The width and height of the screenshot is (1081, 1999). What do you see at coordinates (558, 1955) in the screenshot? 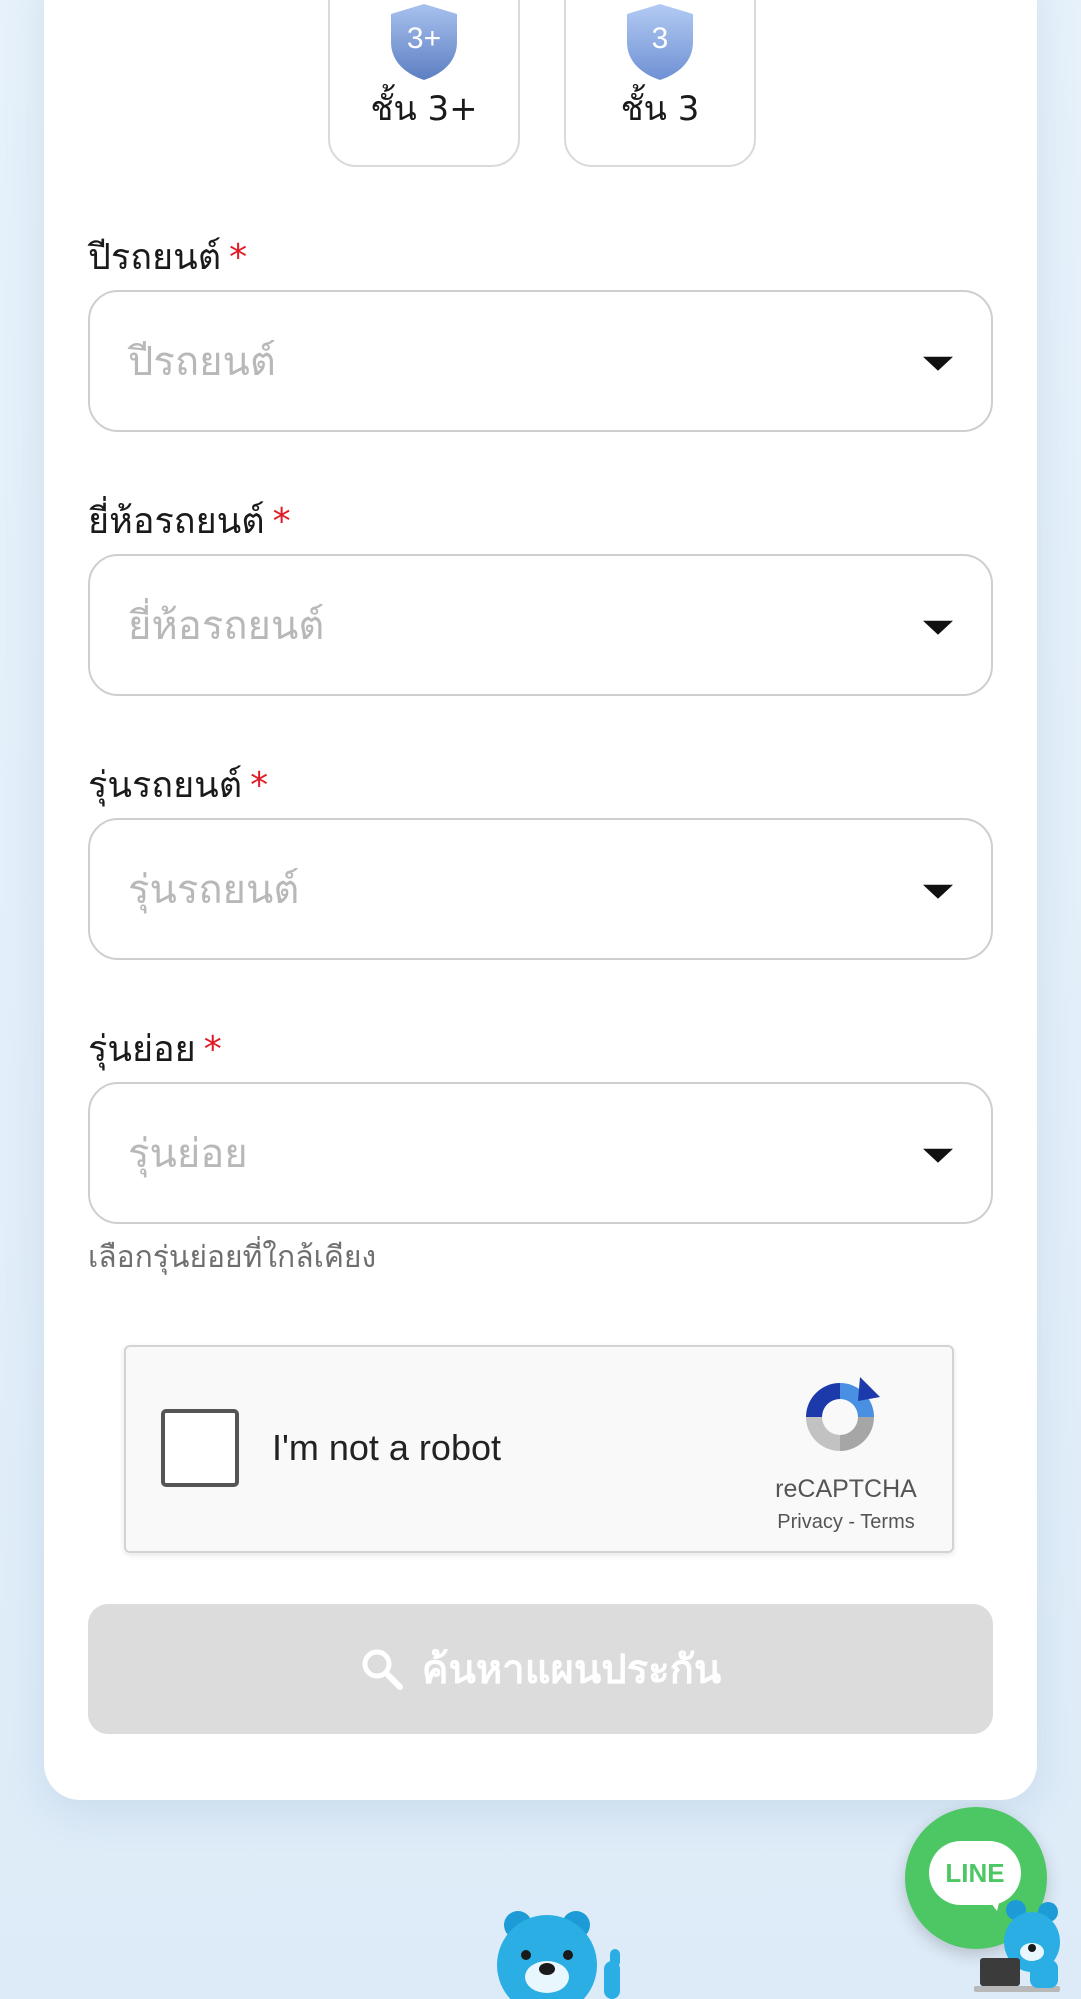
I see `bear-mascot-image` at bounding box center [558, 1955].